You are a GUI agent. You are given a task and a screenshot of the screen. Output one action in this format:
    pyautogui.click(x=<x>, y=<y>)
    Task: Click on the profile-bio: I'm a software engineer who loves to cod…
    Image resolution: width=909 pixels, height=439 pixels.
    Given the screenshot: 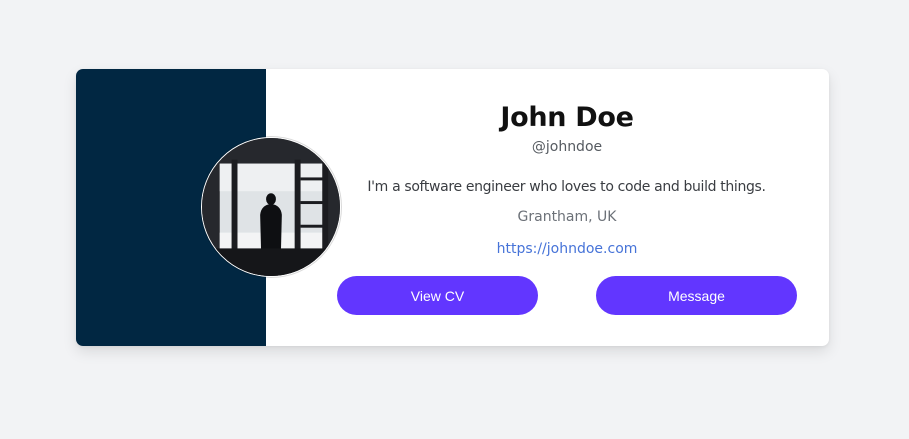 What is the action you would take?
    pyautogui.click(x=566, y=187)
    